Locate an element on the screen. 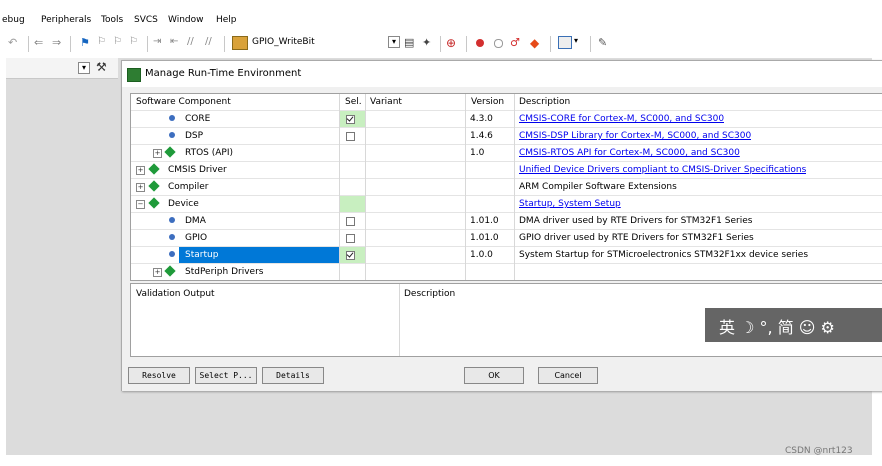  component-name: DSP is located at coordinates (194, 136).